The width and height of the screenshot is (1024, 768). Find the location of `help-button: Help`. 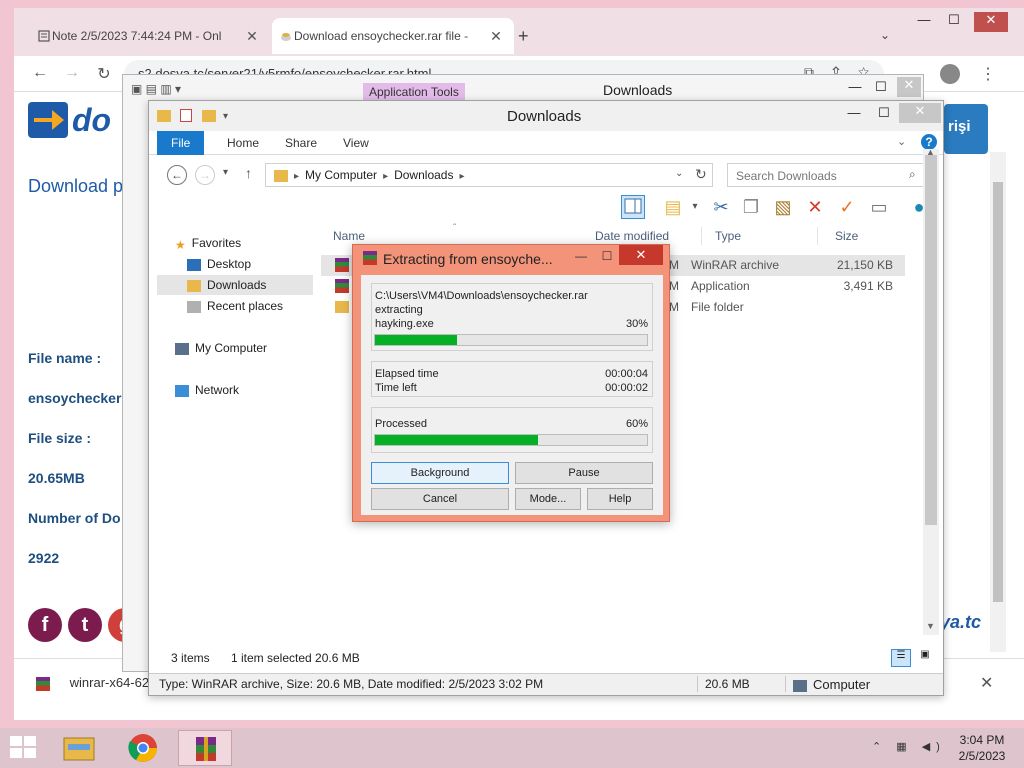

help-button: Help is located at coordinates (620, 499).